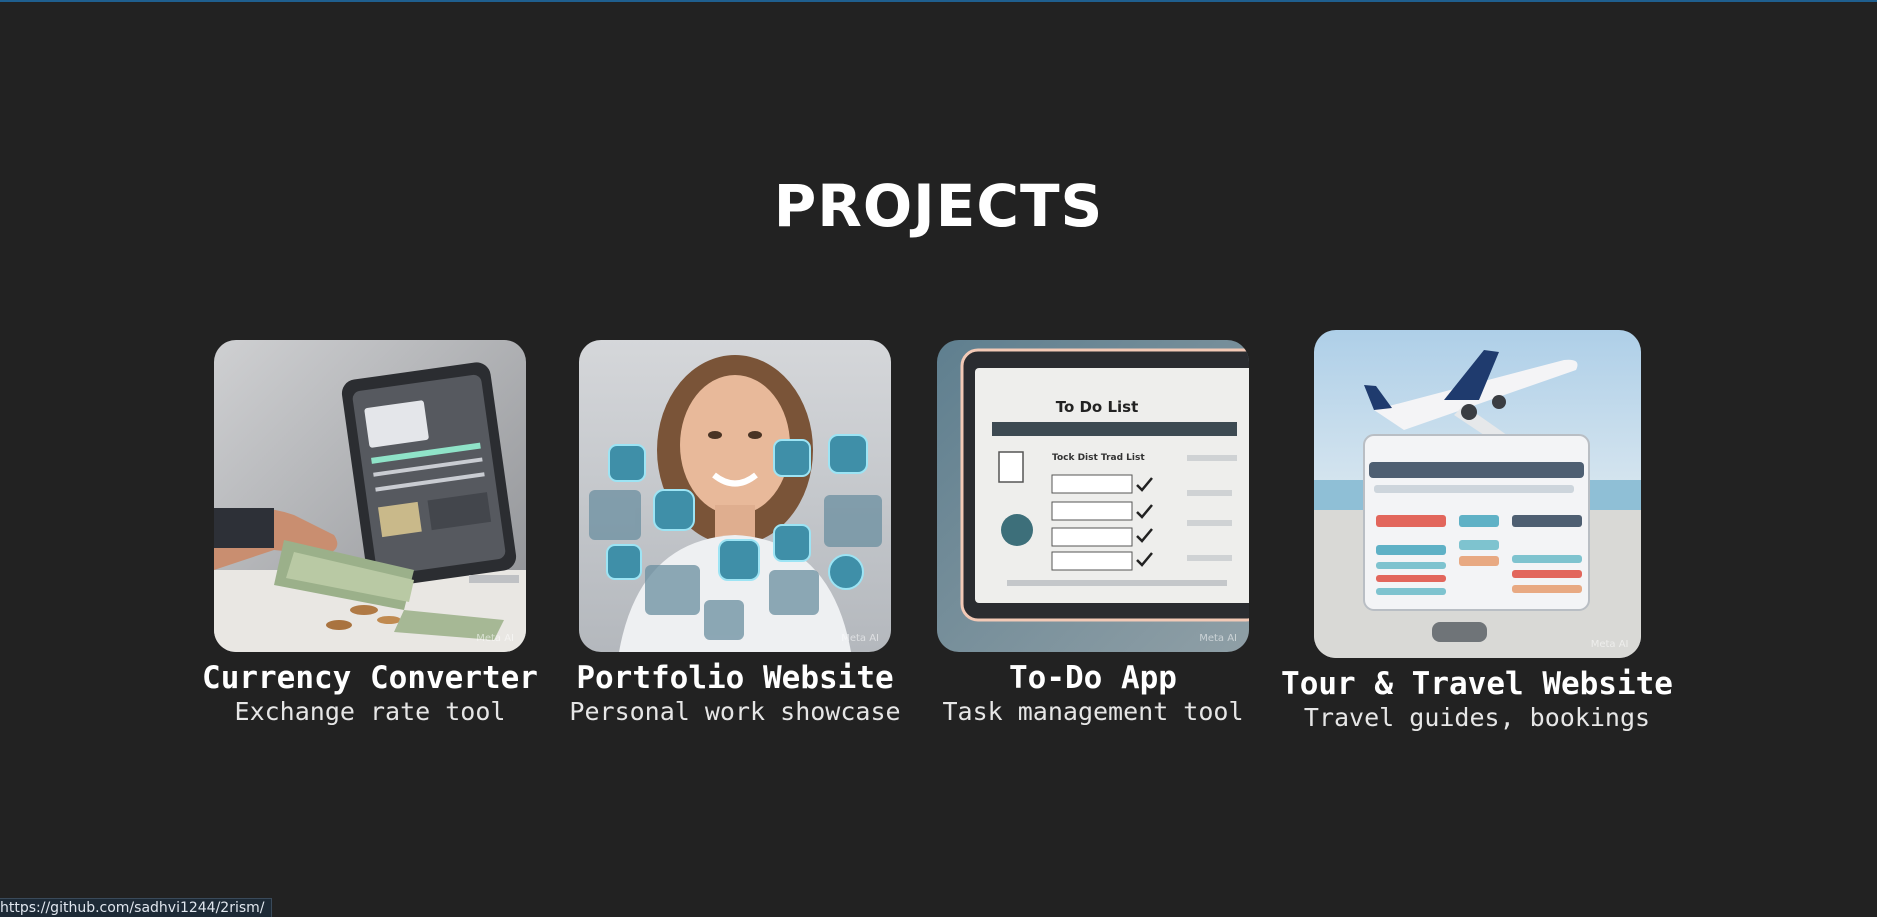 The image size is (1877, 917). What do you see at coordinates (1477, 717) in the screenshot?
I see `project-description: Travel guides, bookings` at bounding box center [1477, 717].